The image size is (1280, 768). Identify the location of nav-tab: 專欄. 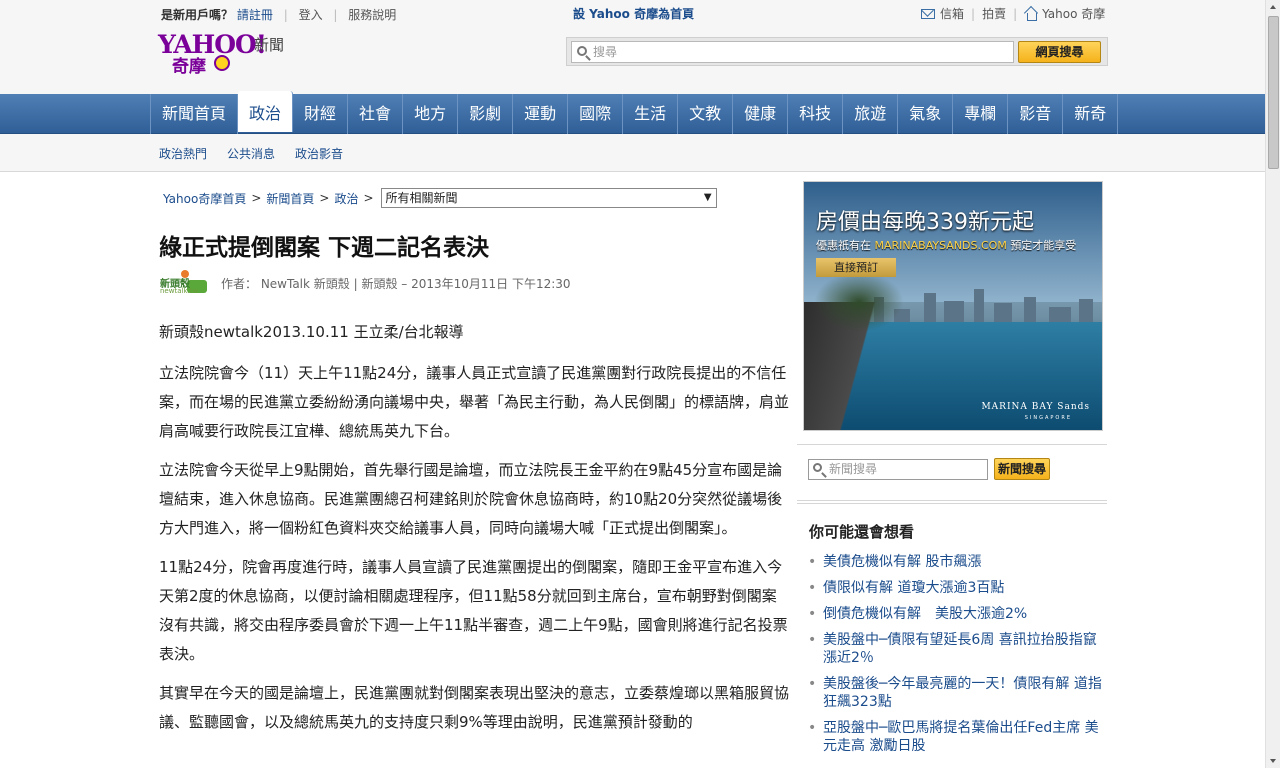
(981, 114).